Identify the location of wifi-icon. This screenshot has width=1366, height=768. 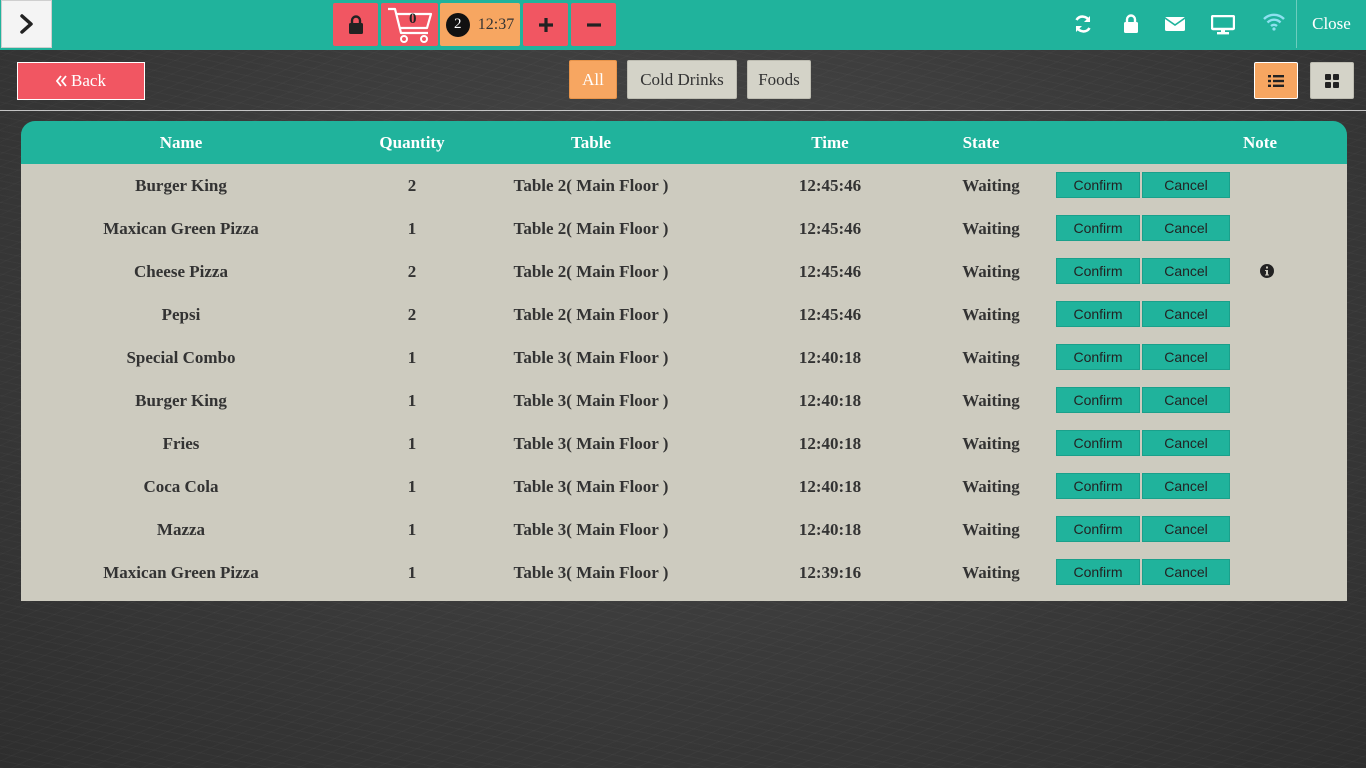
(1274, 22).